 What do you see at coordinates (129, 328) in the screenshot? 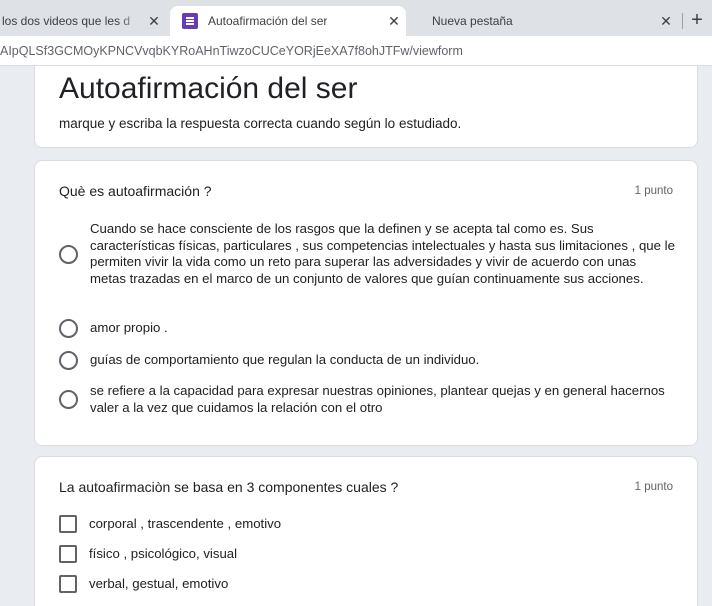
I see `option-label: amor propio .` at bounding box center [129, 328].